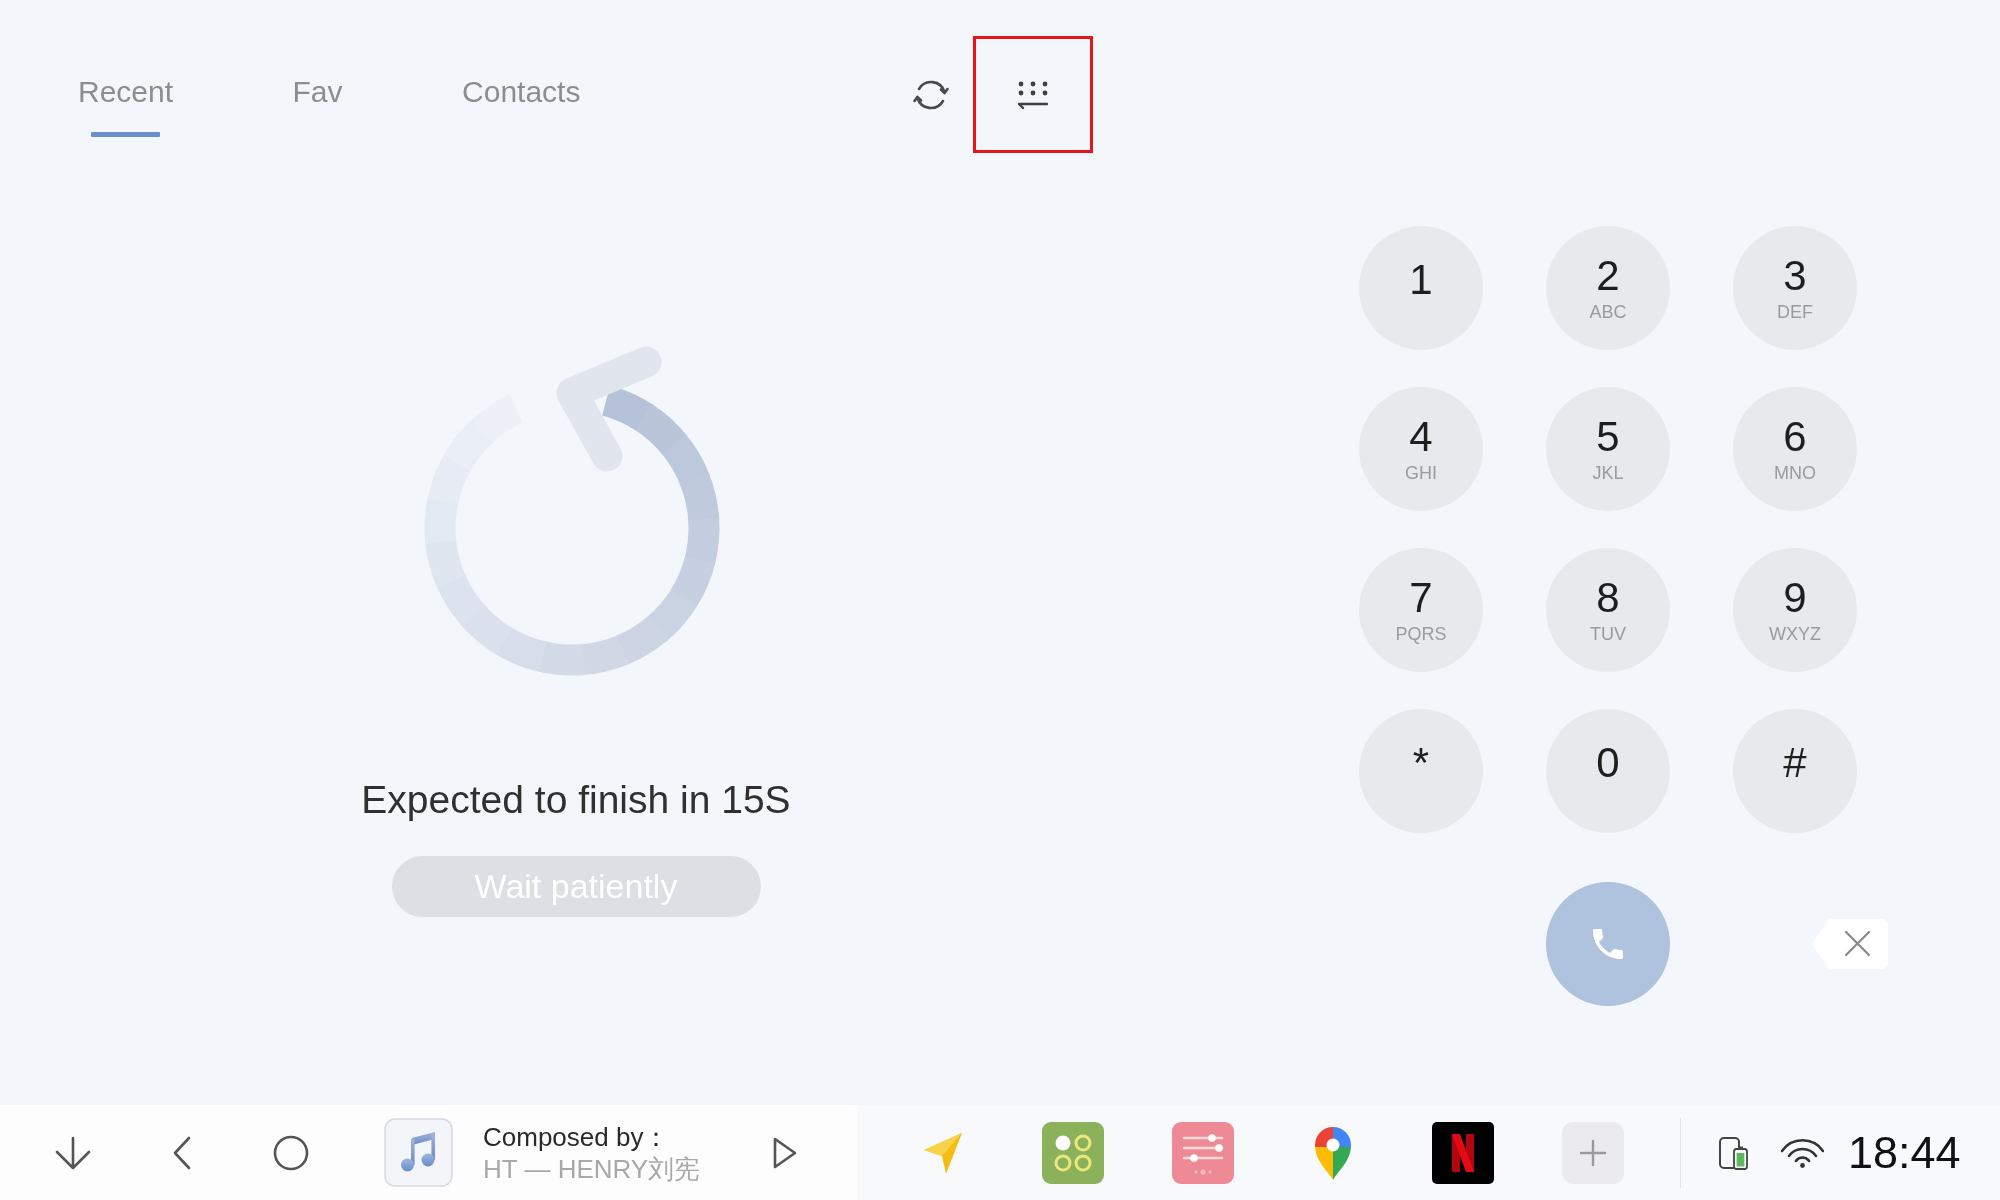 The height and width of the screenshot is (1200, 2000). Describe the element at coordinates (1463, 1152) in the screenshot. I see `letter-n-app-icon` at that location.